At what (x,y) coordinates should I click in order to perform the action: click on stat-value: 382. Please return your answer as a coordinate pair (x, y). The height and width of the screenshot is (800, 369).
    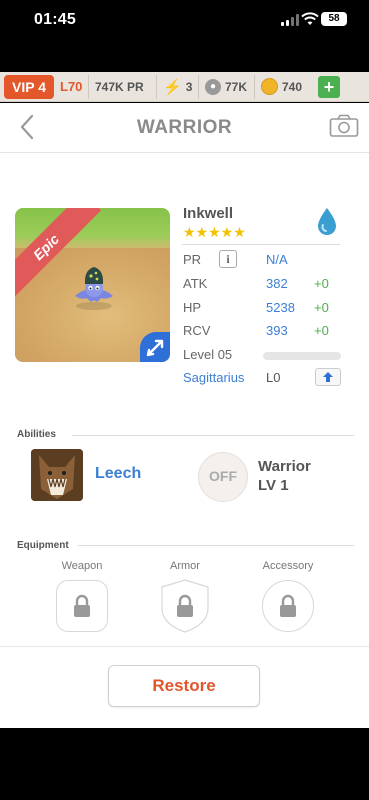
    Looking at the image, I should click on (277, 283).